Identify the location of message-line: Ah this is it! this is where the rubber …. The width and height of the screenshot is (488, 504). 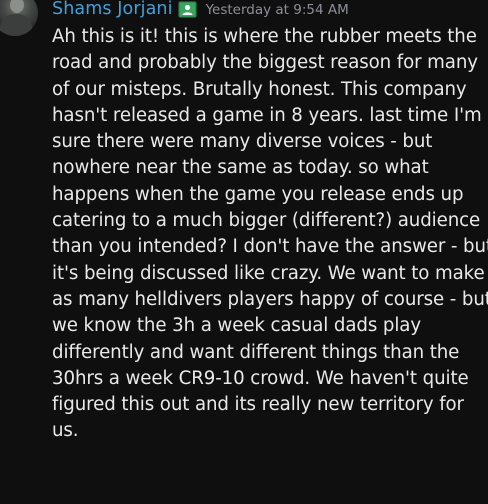
(264, 36).